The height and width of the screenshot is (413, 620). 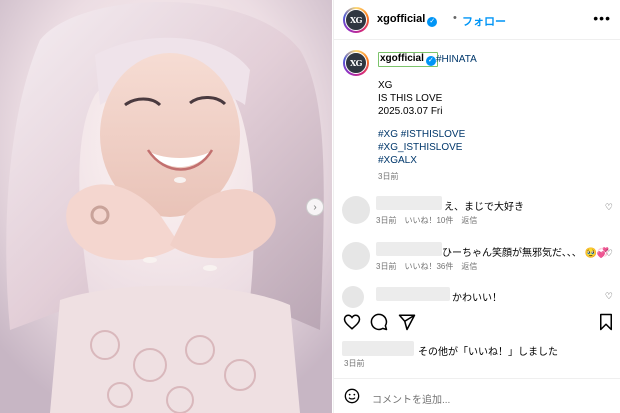 What do you see at coordinates (356, 20) in the screenshot?
I see `avatar: XG` at bounding box center [356, 20].